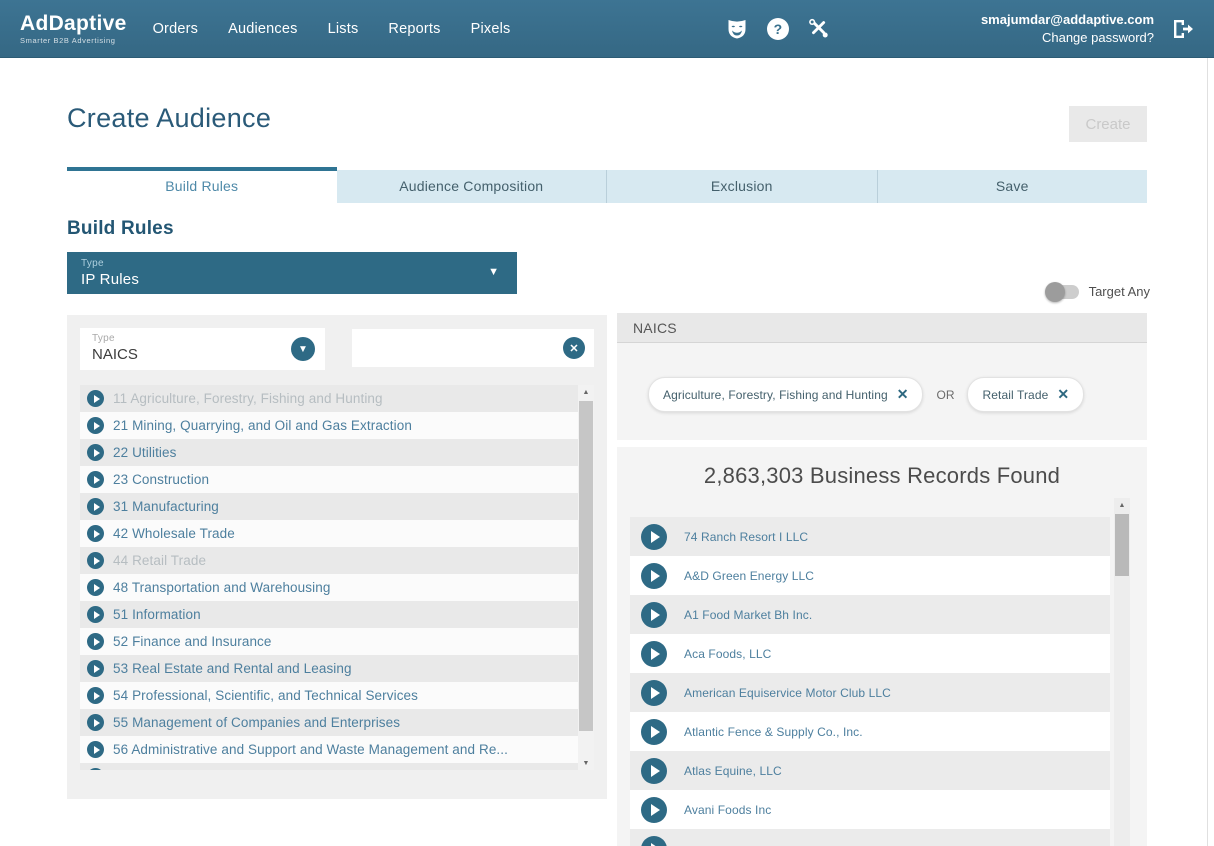 The width and height of the screenshot is (1214, 846). Describe the element at coordinates (343, 29) in the screenshot. I see `nav-lists: Lists` at that location.